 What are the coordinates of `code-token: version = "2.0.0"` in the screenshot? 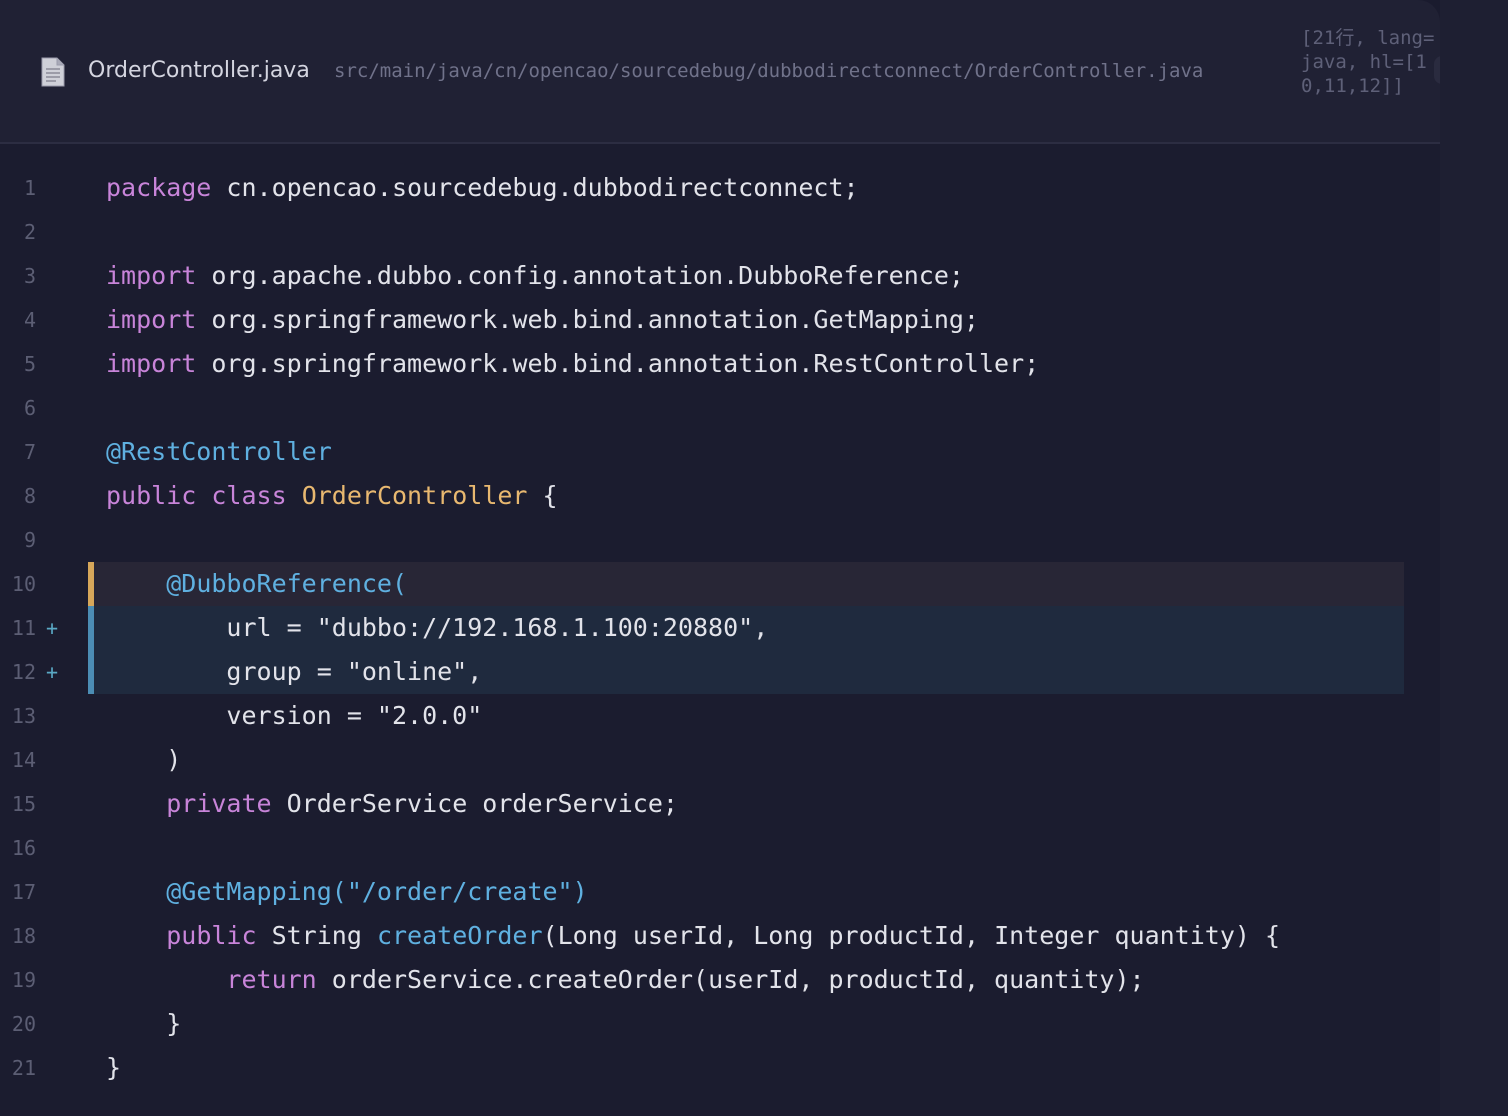 It's located at (294, 715).